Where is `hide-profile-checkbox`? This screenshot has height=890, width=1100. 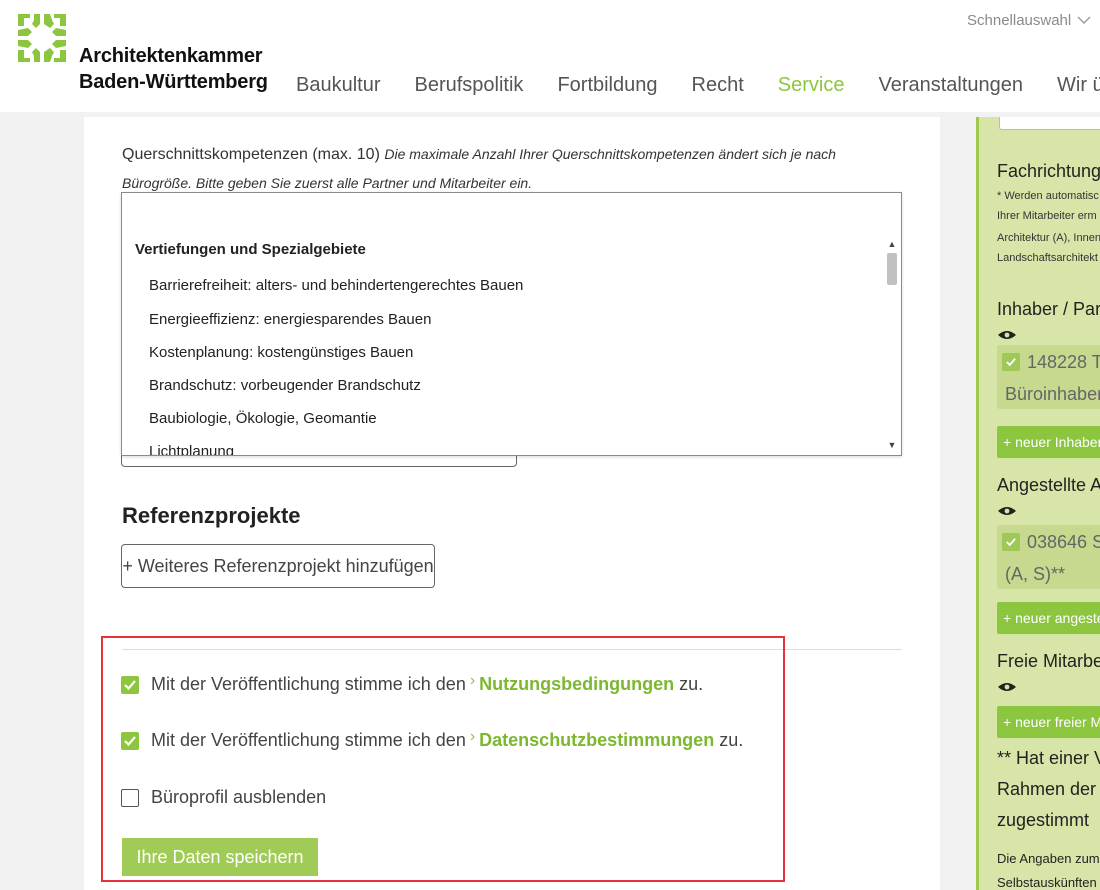
hide-profile-checkbox is located at coordinates (130, 797).